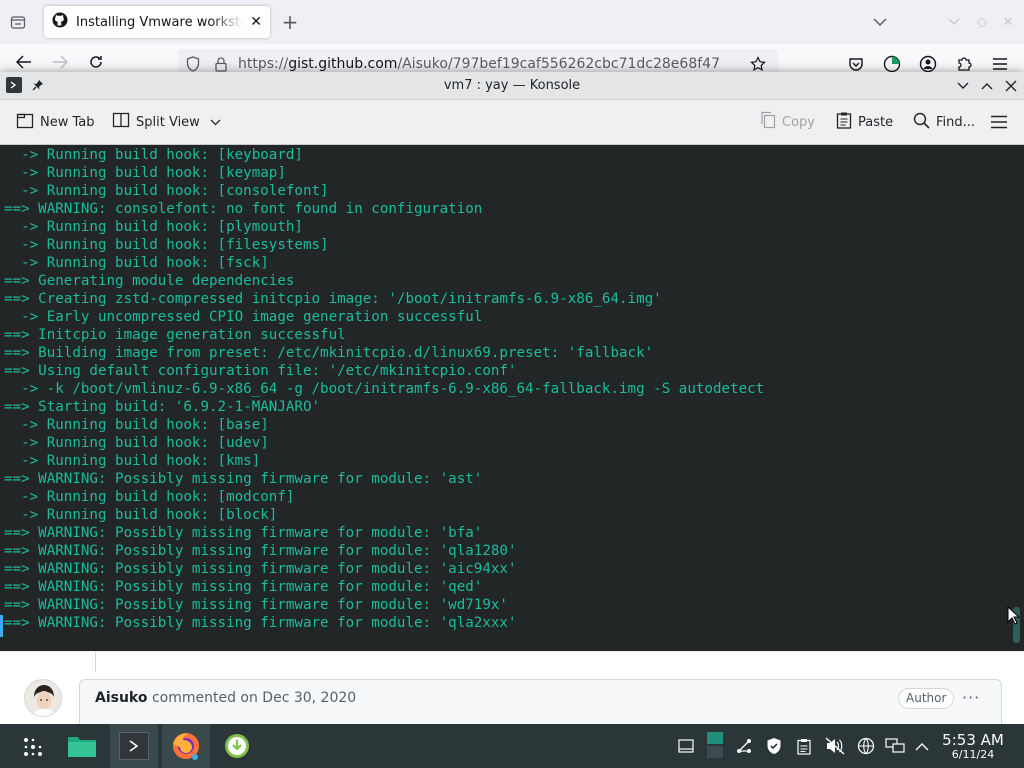  I want to click on new-tab-label: New Tab, so click(67, 122).